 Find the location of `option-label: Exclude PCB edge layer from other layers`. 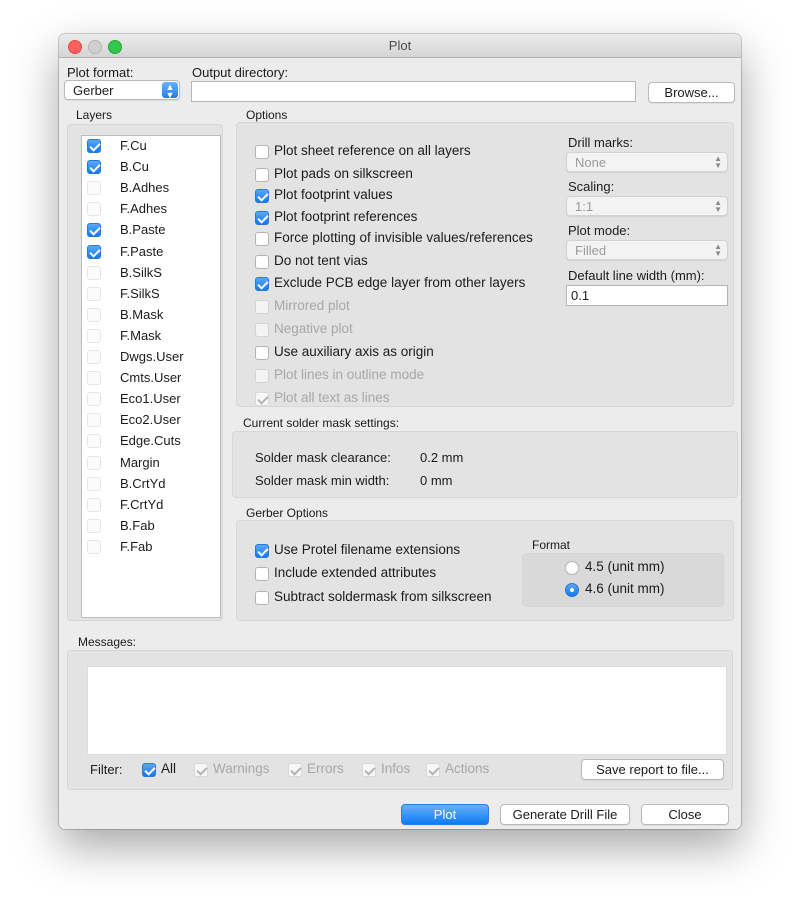

option-label: Exclude PCB edge layer from other layers is located at coordinates (400, 282).